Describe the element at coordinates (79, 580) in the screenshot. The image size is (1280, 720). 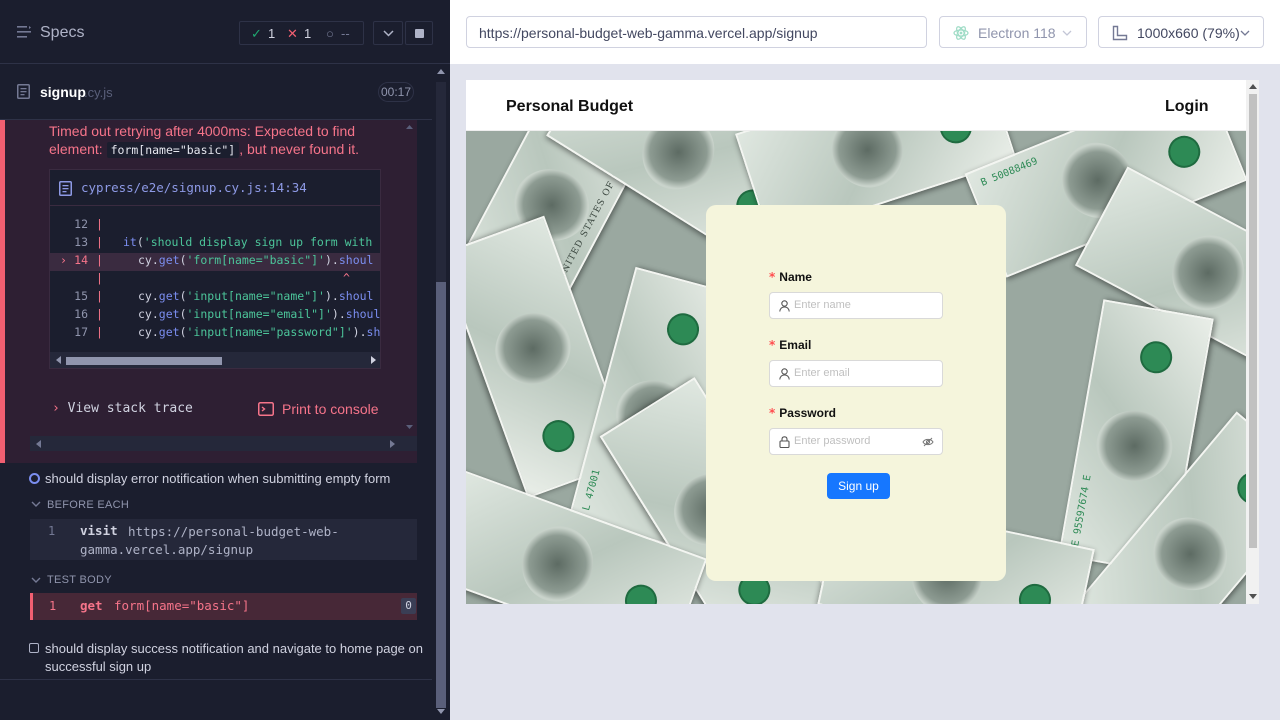
I see `test-body-label: TEST BODY` at that location.